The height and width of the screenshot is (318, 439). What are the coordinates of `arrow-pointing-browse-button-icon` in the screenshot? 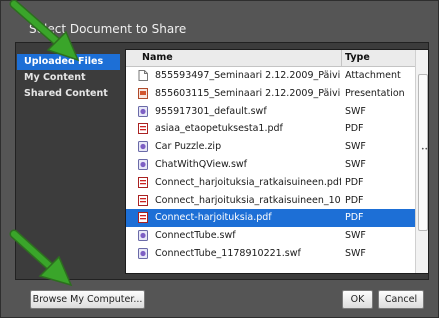 It's located at (41, 258).